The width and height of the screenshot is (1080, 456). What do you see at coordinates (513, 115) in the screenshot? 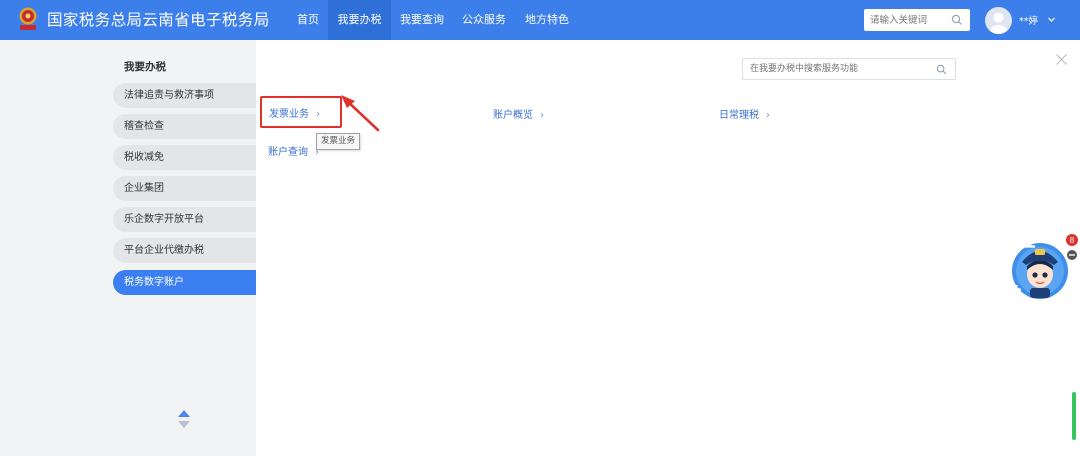
I see `link-label: 账户概览` at bounding box center [513, 115].